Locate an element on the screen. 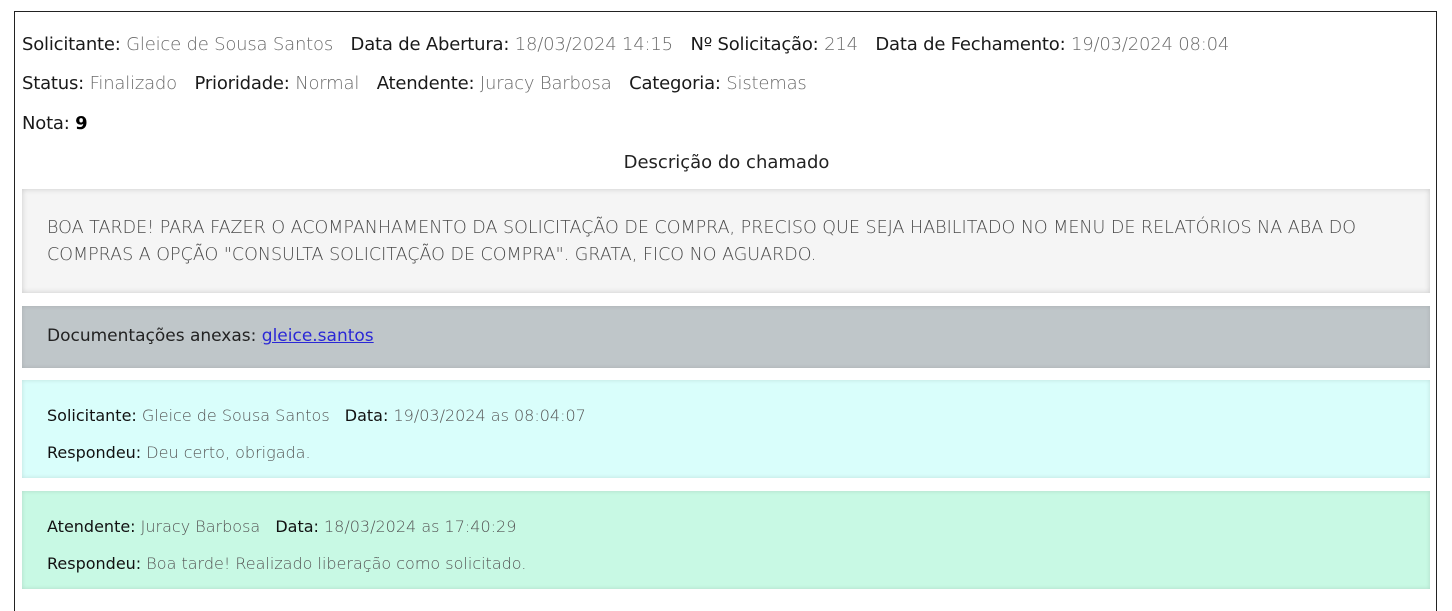 The image size is (1452, 611). nota-label: Nota: is located at coordinates (46, 123).